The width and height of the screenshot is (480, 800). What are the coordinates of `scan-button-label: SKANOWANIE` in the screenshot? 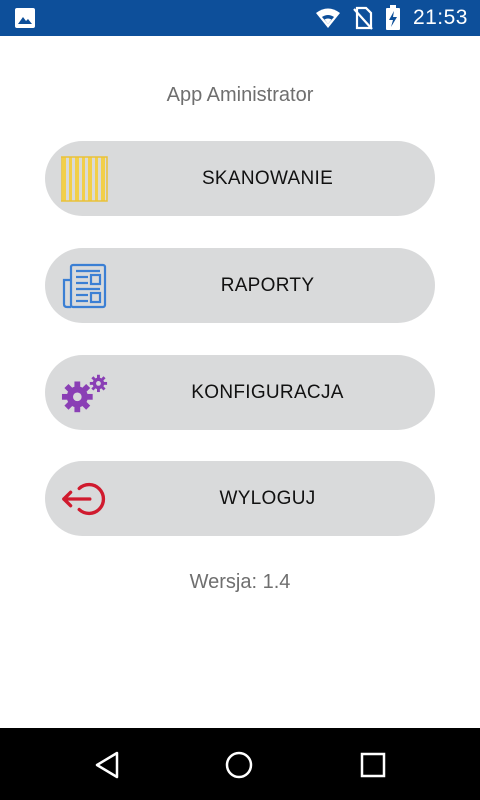 It's located at (267, 178).